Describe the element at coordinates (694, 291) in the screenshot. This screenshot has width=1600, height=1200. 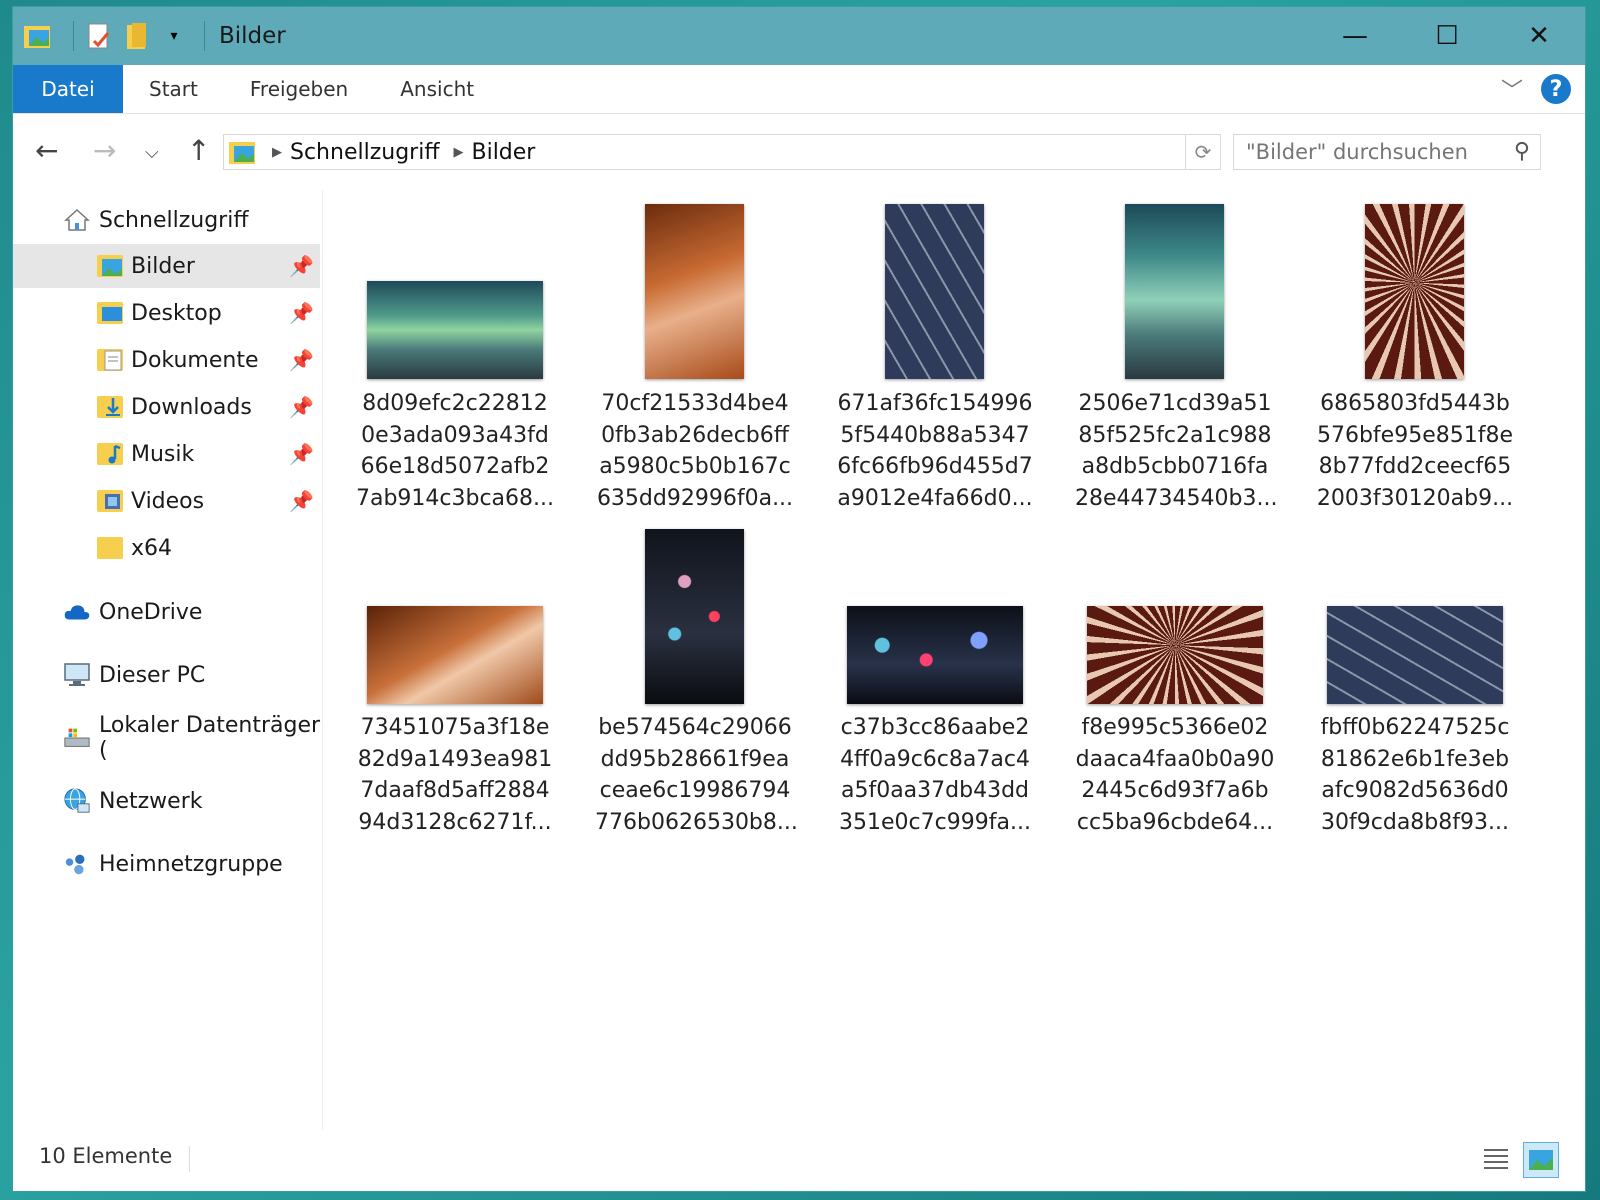
I see `file-thumbnail-wood-curve` at that location.